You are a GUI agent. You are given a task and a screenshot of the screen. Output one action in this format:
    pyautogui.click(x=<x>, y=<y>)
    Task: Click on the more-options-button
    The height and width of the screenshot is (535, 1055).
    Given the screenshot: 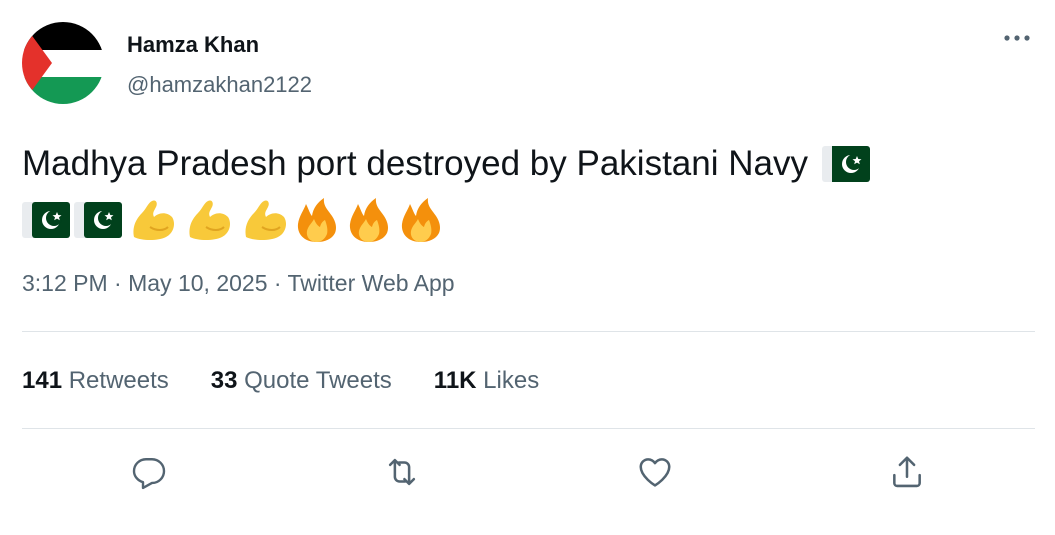 What is the action you would take?
    pyautogui.click(x=1017, y=38)
    